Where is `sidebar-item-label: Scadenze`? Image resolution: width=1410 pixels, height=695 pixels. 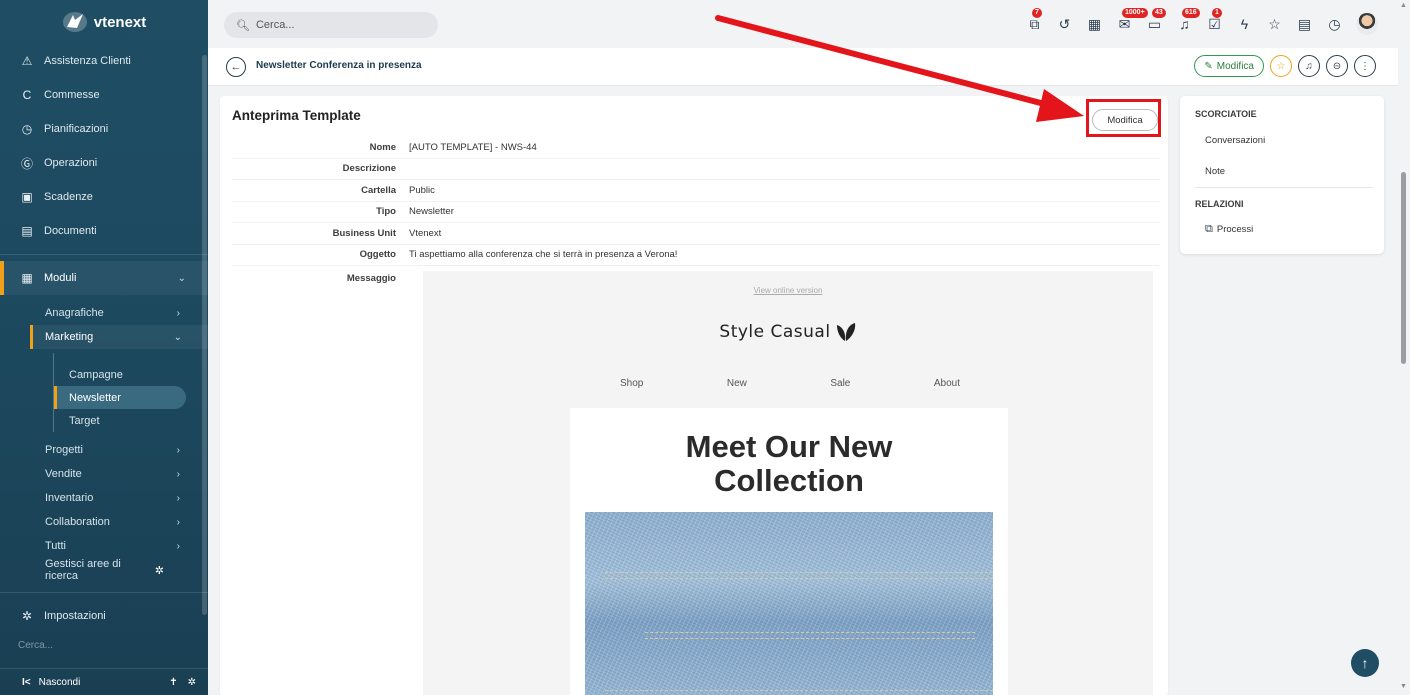
sidebar-item-label: Scadenze is located at coordinates (68, 197).